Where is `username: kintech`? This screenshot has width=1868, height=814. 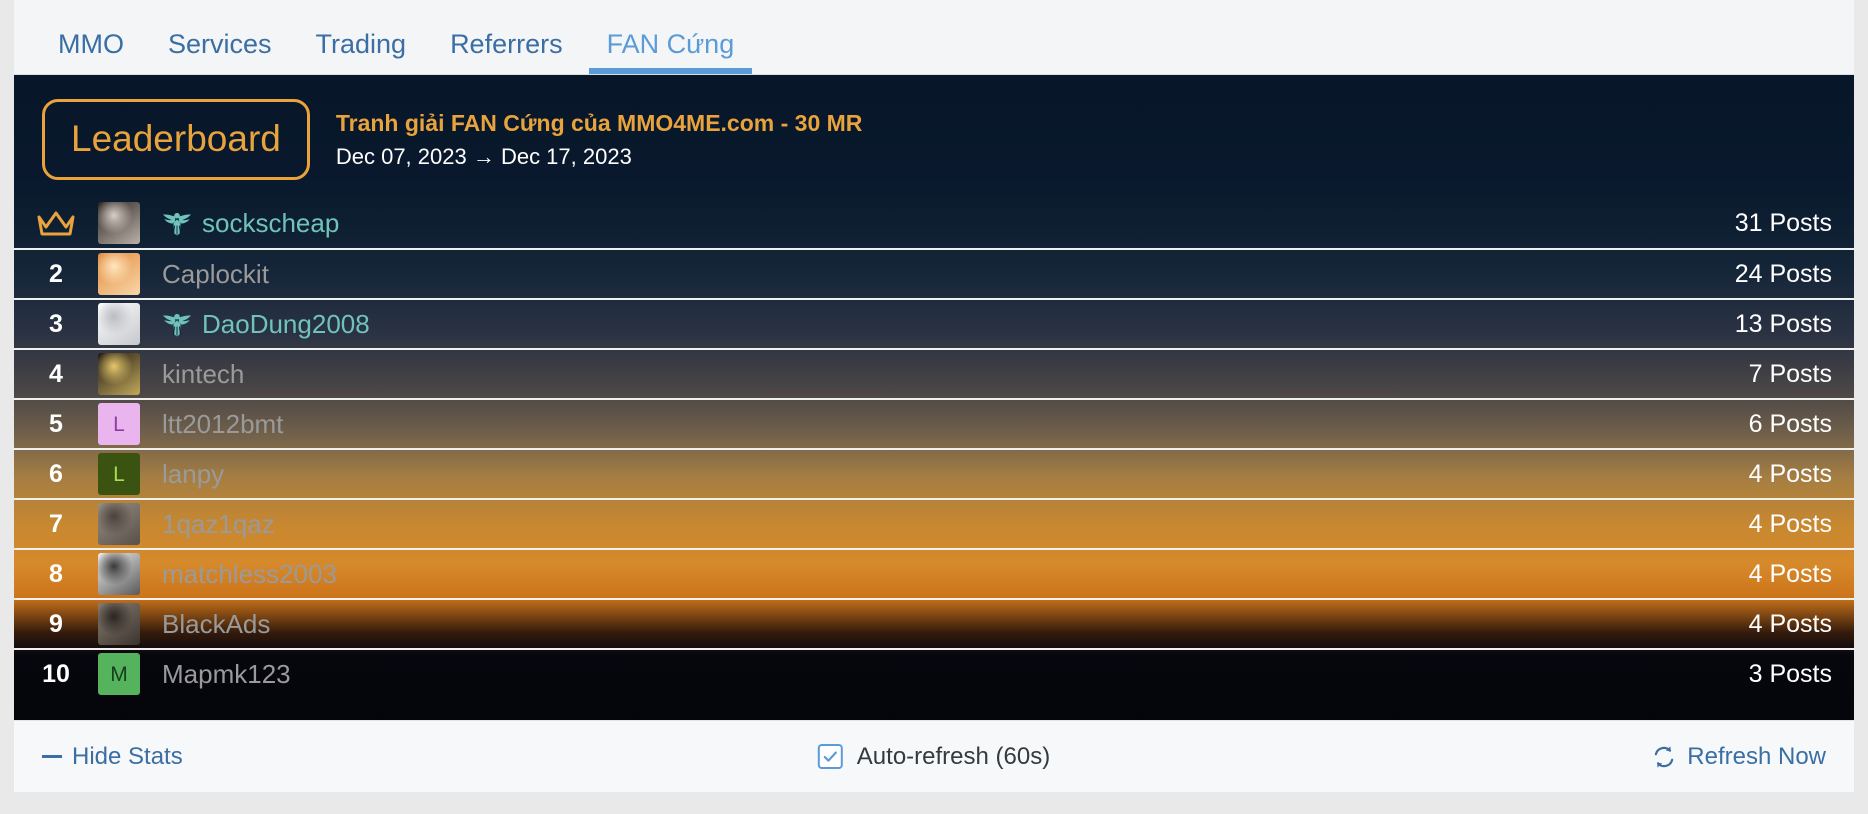 username: kintech is located at coordinates (203, 374).